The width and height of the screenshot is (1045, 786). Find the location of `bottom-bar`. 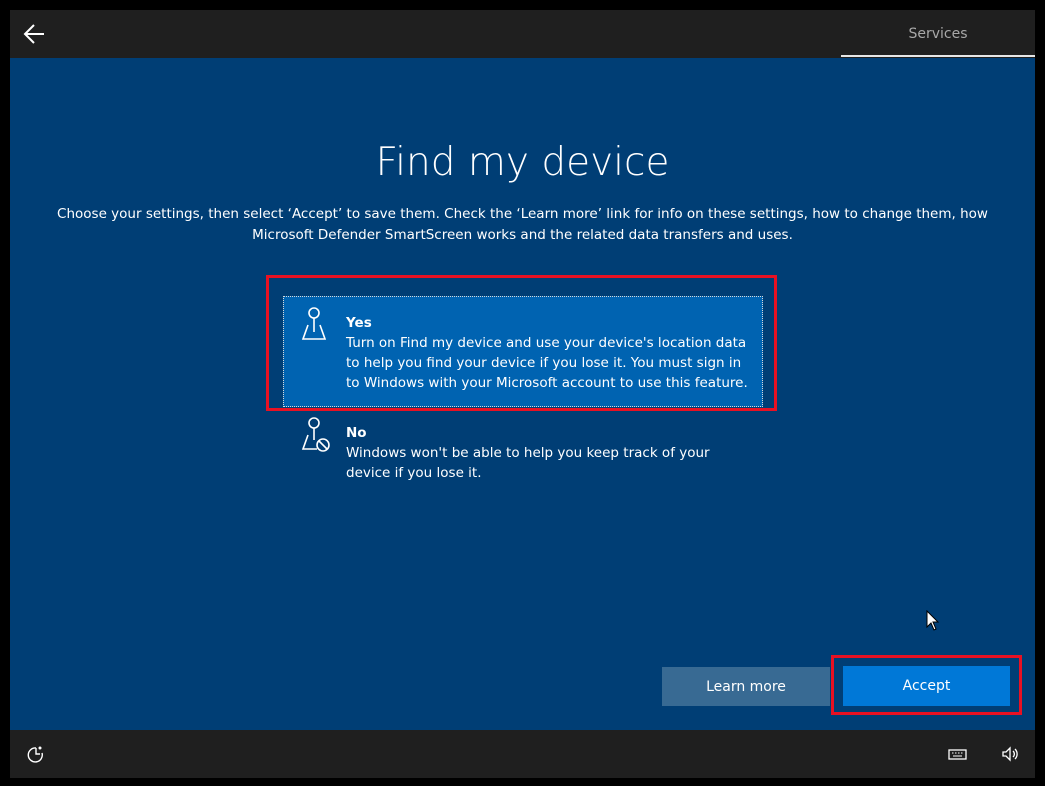

bottom-bar is located at coordinates (522, 754).